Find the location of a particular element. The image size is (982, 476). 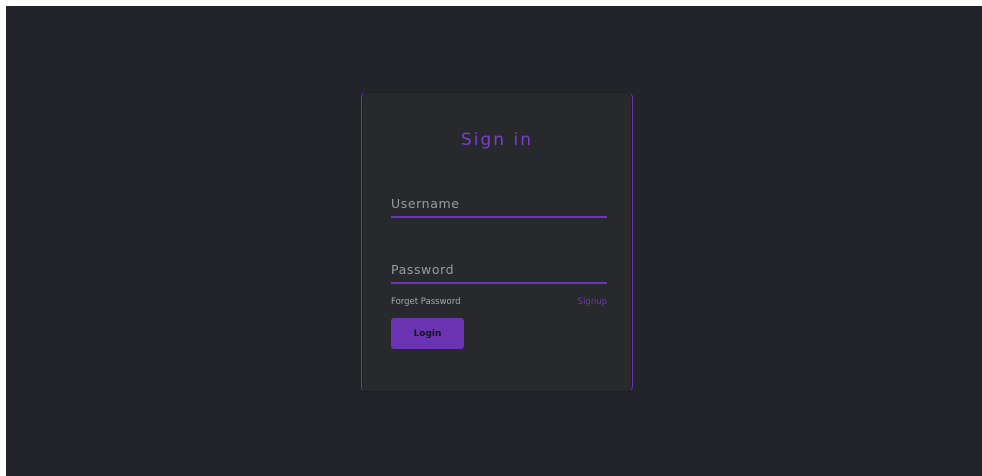

auth-links: Forget Password Signup is located at coordinates (499, 304).